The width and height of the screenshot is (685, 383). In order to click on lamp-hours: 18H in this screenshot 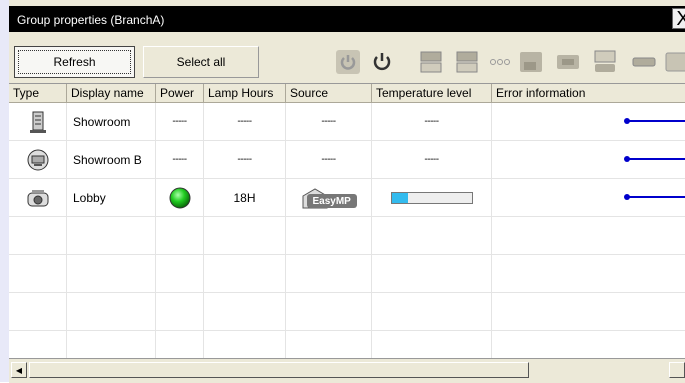, I will do `click(245, 197)`.